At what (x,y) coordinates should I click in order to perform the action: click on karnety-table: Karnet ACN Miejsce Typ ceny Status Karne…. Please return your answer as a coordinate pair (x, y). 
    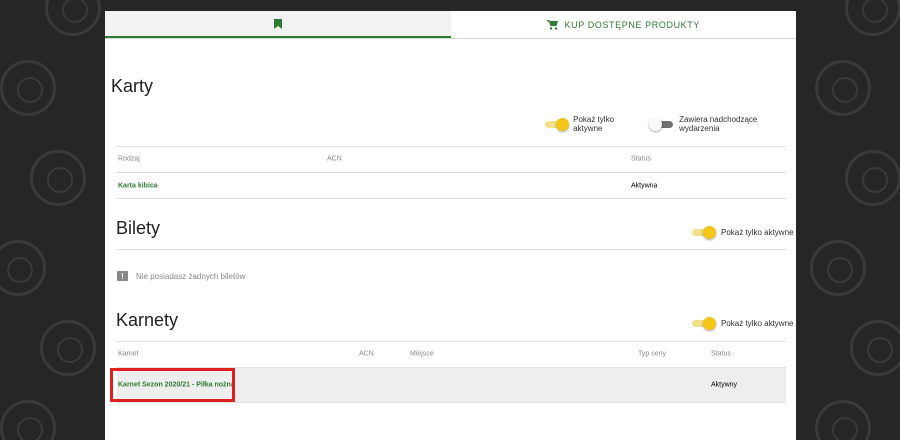
    Looking at the image, I should click on (451, 372).